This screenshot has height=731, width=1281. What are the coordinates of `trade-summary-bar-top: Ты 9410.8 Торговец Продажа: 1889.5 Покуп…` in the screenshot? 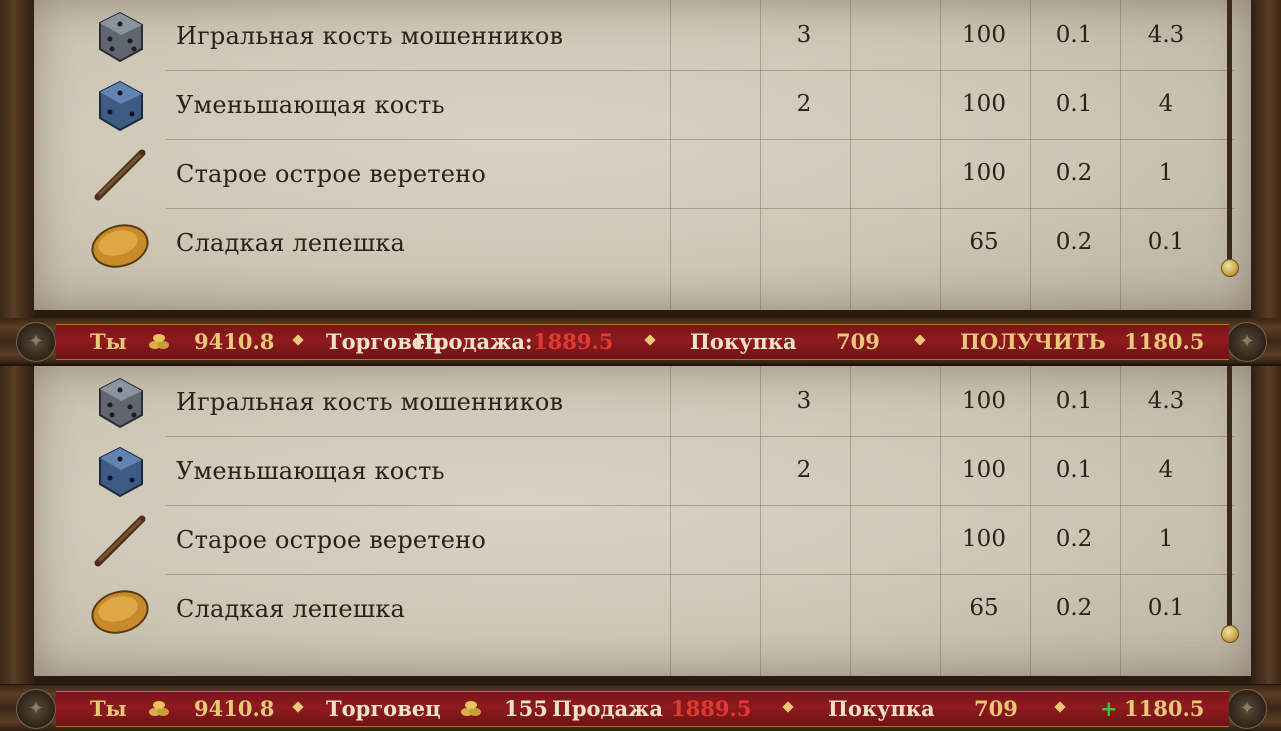 It's located at (640, 341).